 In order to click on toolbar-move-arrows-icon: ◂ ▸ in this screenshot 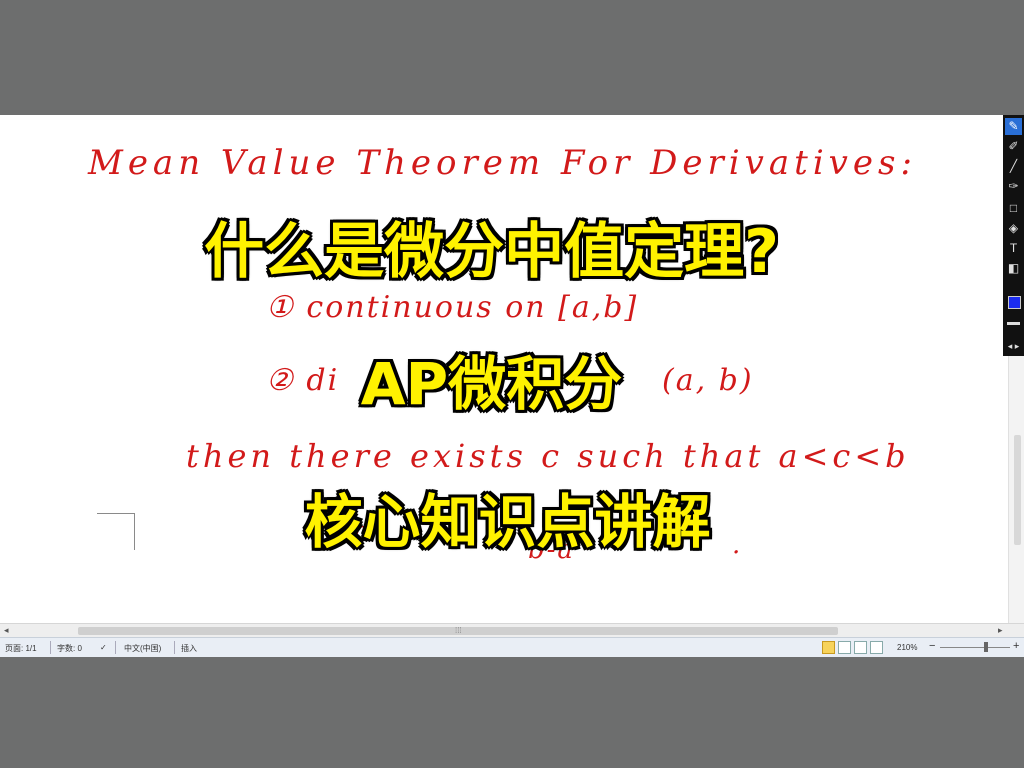, I will do `click(1013, 346)`.